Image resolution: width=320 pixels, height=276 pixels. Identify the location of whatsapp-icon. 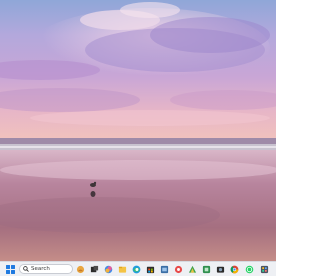
(249, 269).